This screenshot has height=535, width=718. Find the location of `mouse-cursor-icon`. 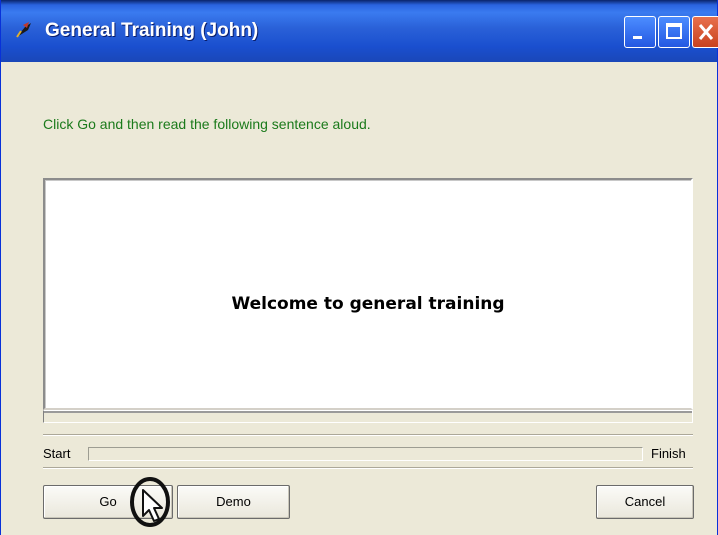

mouse-cursor-icon is located at coordinates (150, 502).